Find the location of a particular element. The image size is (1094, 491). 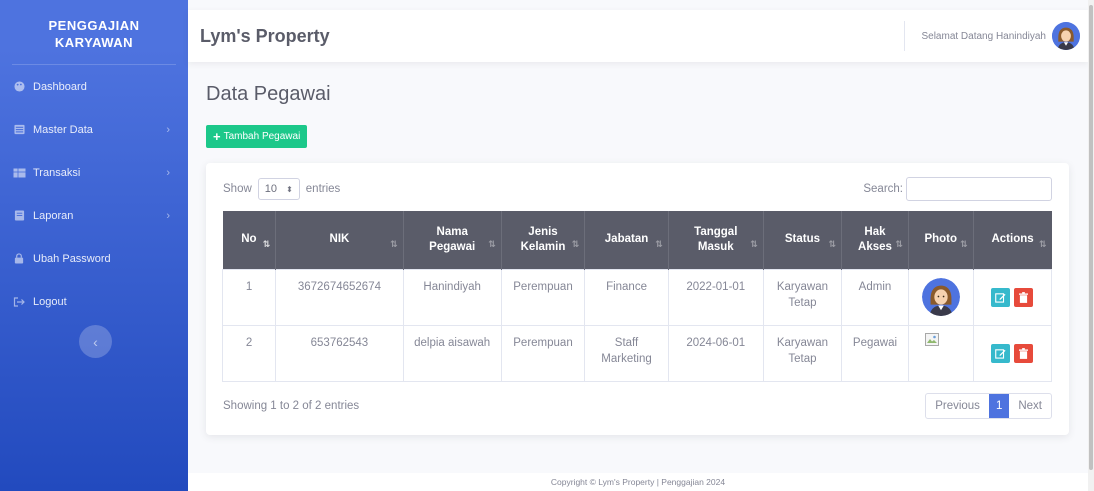

column-header-tanggal-masuk: Tanggal Masuk ⇅ is located at coordinates (716, 240).